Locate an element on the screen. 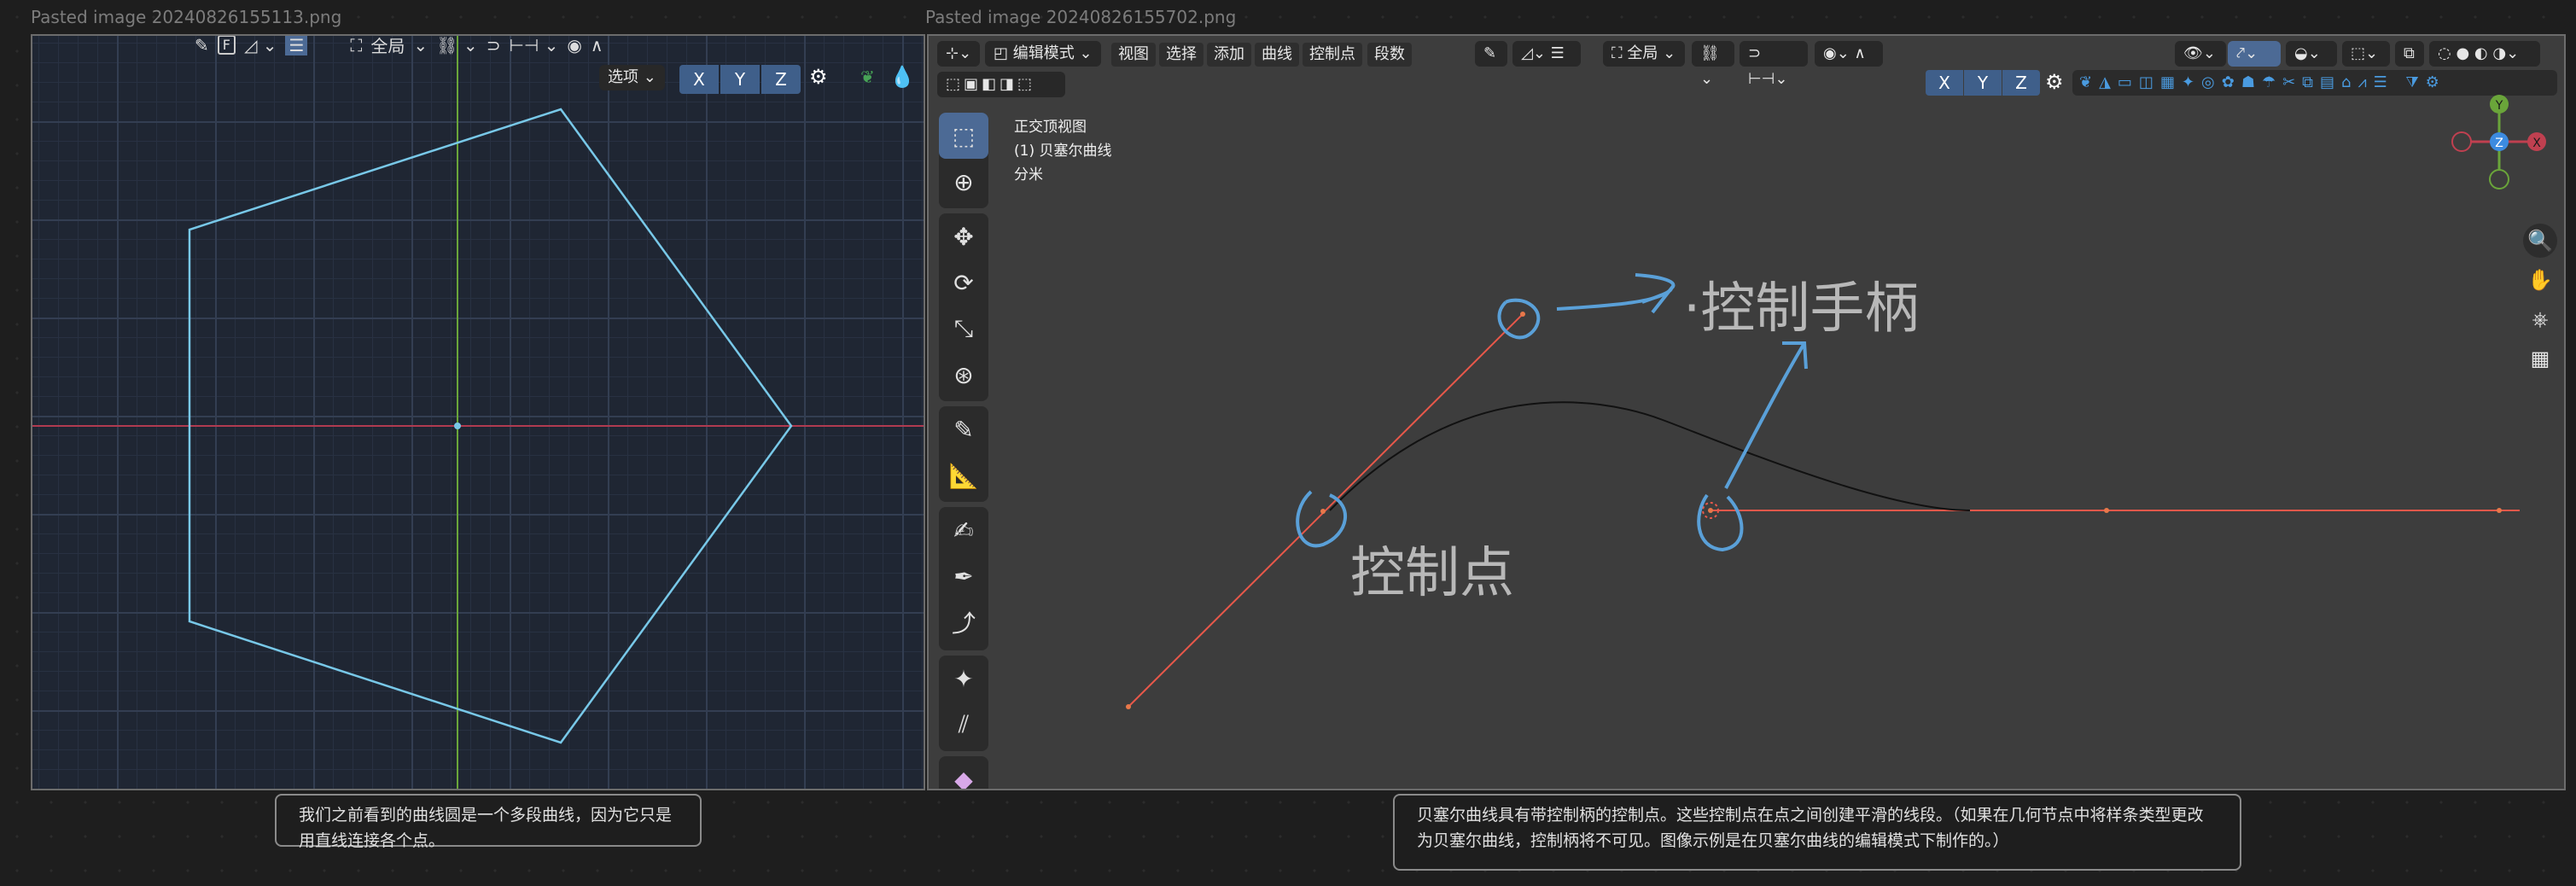  object-name: (1) 贝塞尔曲线 is located at coordinates (1063, 151).